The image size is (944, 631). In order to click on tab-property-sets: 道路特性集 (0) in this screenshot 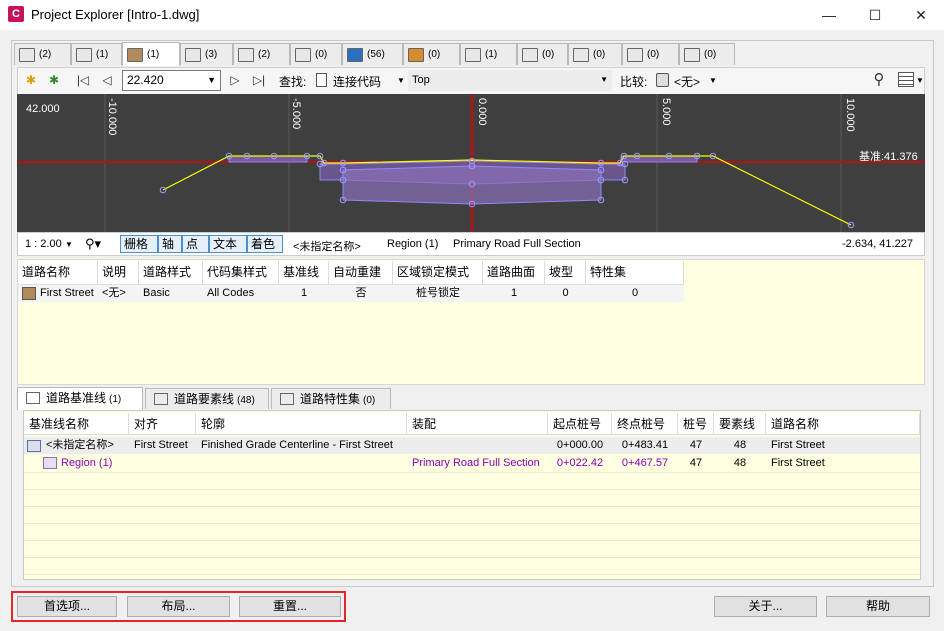, I will do `click(331, 398)`.